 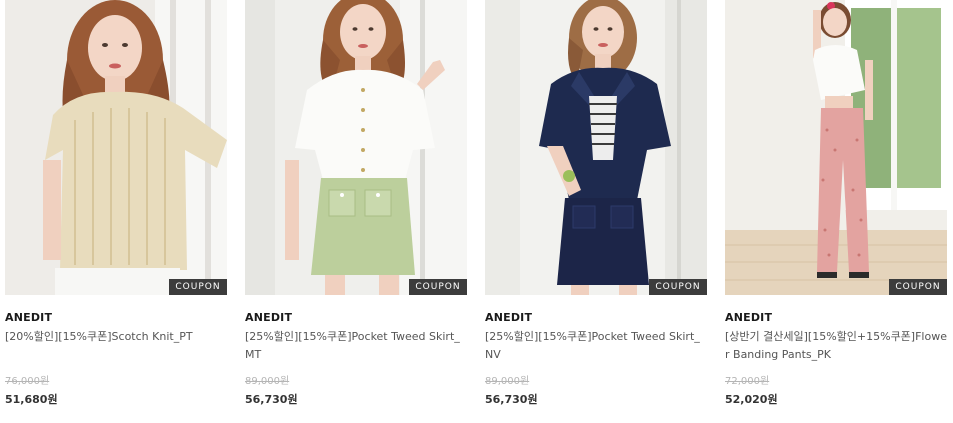 I want to click on original-price: 72,000원, so click(x=747, y=381).